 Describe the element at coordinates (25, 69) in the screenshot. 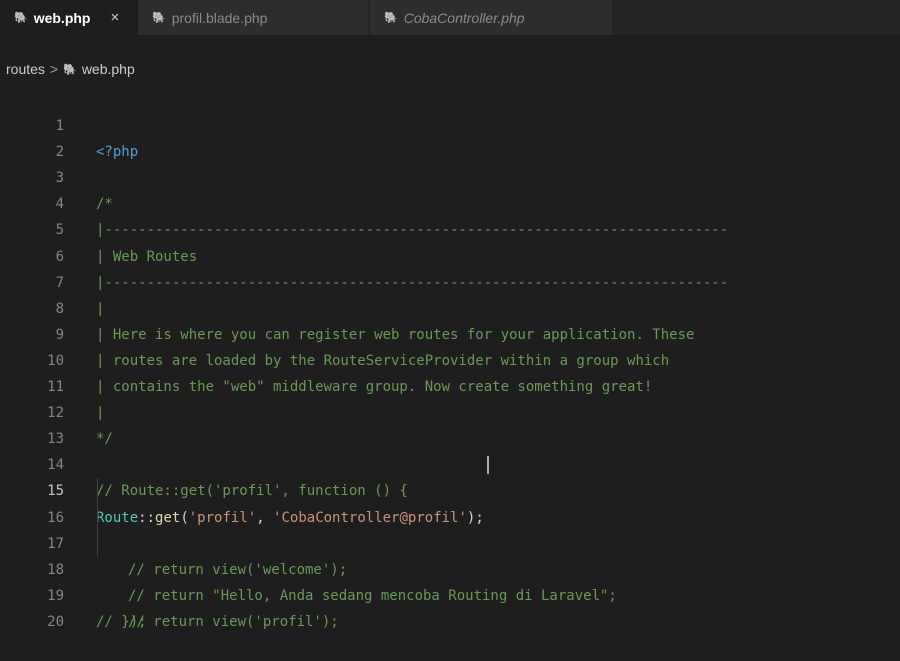

I see `breadcrumb-folder: routes` at that location.